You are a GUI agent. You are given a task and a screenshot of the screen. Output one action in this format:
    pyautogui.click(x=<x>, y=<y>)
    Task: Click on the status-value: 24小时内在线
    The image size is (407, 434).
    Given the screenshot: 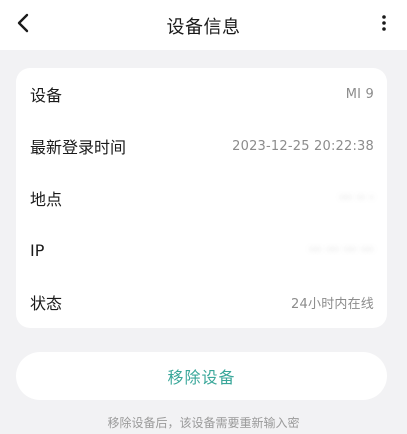 What is the action you would take?
    pyautogui.click(x=332, y=304)
    